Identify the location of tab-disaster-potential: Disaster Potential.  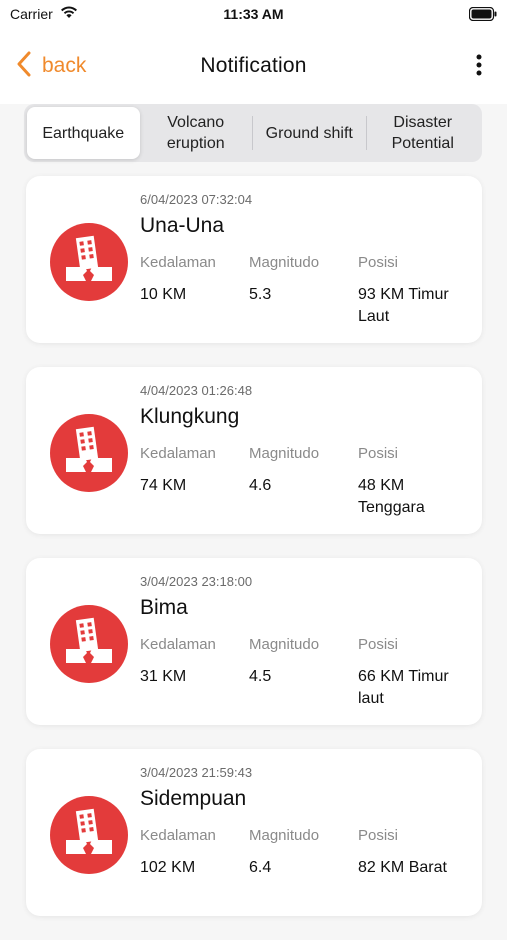
(423, 133).